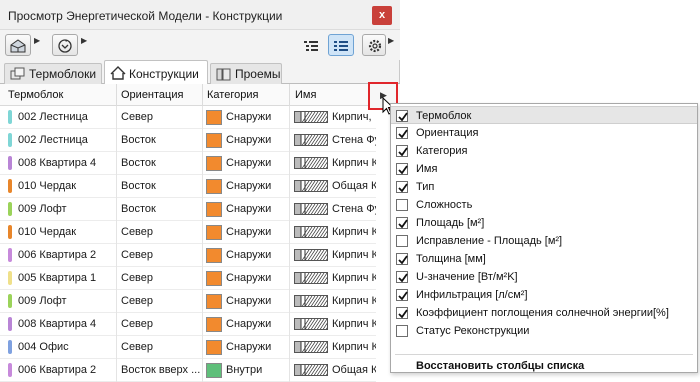 The width and height of the screenshot is (700, 382). I want to click on table-row: 002 Лестница Север Снаружи Кирпич,, so click(188, 117).